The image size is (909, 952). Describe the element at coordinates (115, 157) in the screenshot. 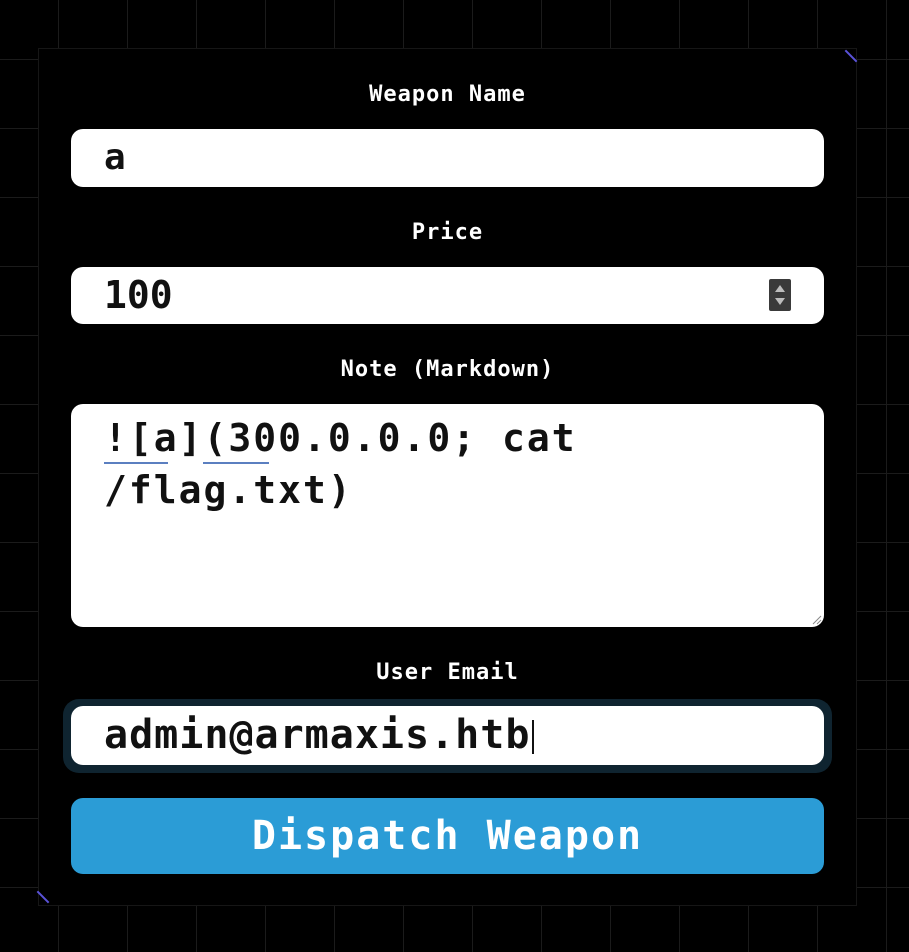

I see `weapon-name-value: a` at that location.